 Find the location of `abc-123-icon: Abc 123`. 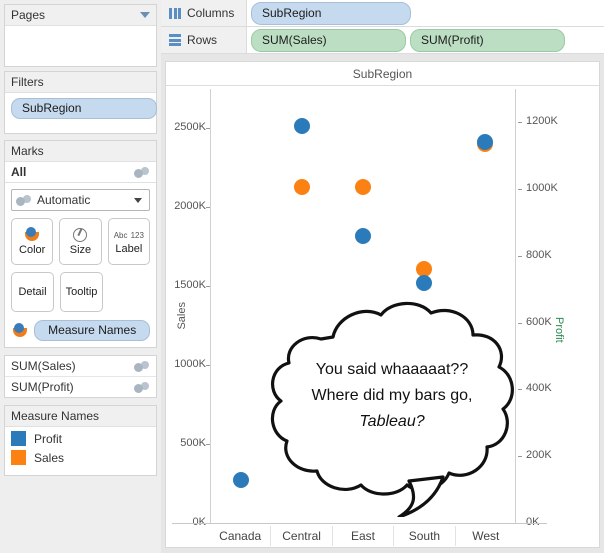

abc-123-icon: Abc 123 is located at coordinates (129, 235).